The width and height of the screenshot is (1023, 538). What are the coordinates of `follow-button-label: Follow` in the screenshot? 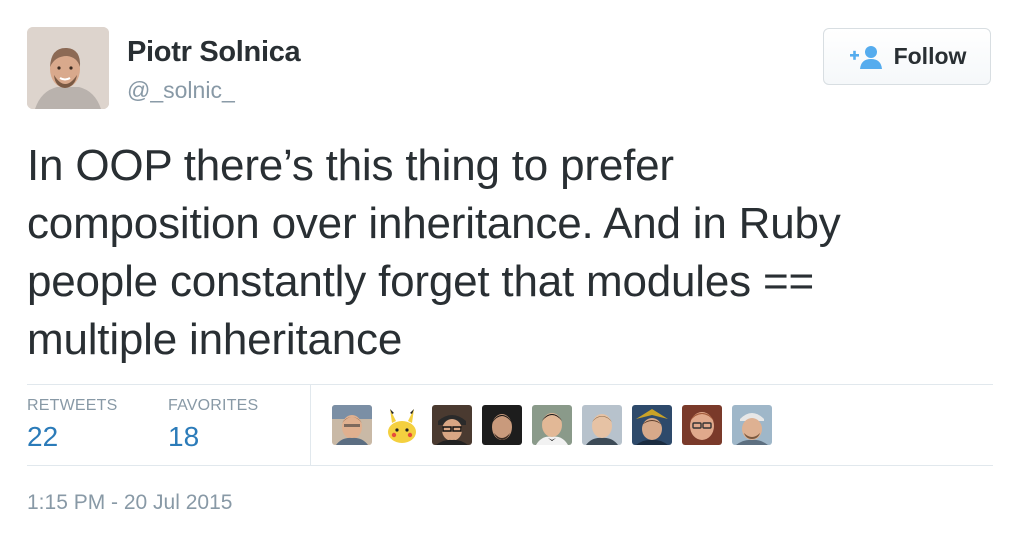 It's located at (930, 56).